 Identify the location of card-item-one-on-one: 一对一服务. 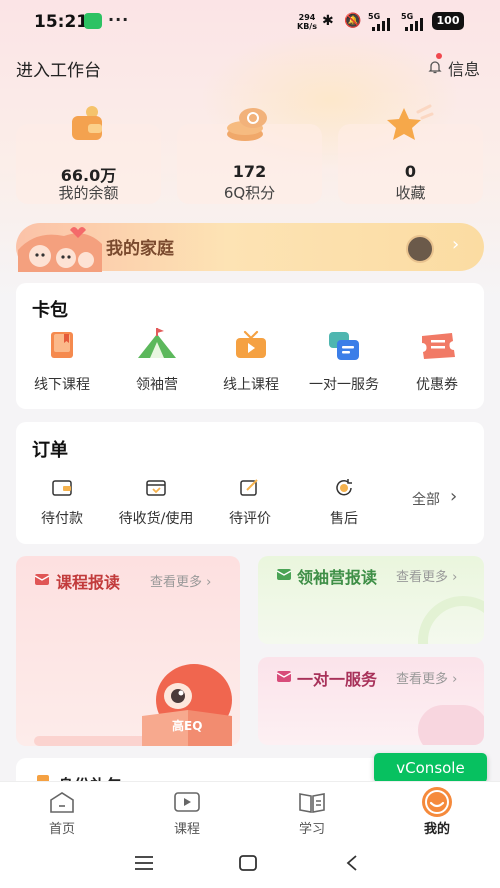
(344, 361).